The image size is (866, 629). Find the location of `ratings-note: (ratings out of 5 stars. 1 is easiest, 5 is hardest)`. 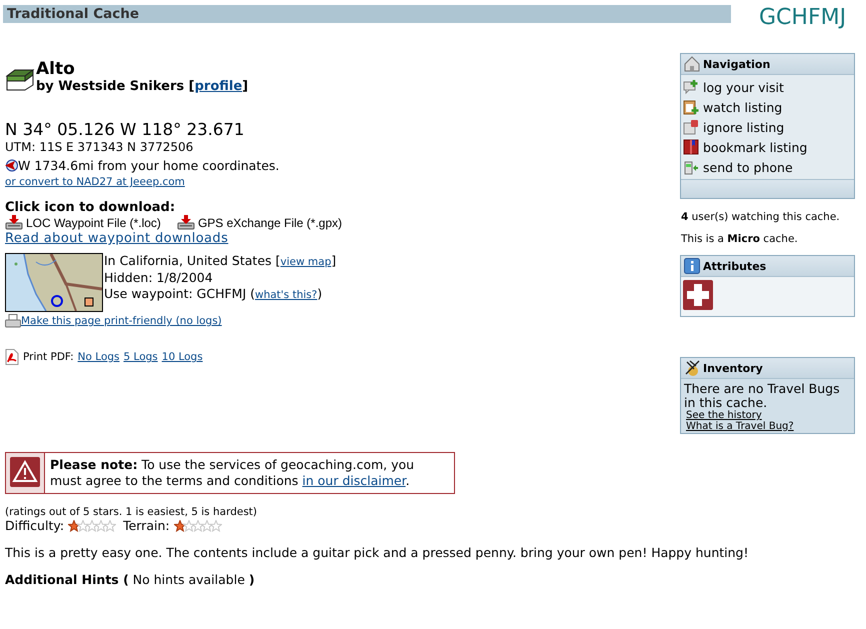

ratings-note: (ratings out of 5 stars. 1 is easiest, 5 is hardest) is located at coordinates (131, 512).